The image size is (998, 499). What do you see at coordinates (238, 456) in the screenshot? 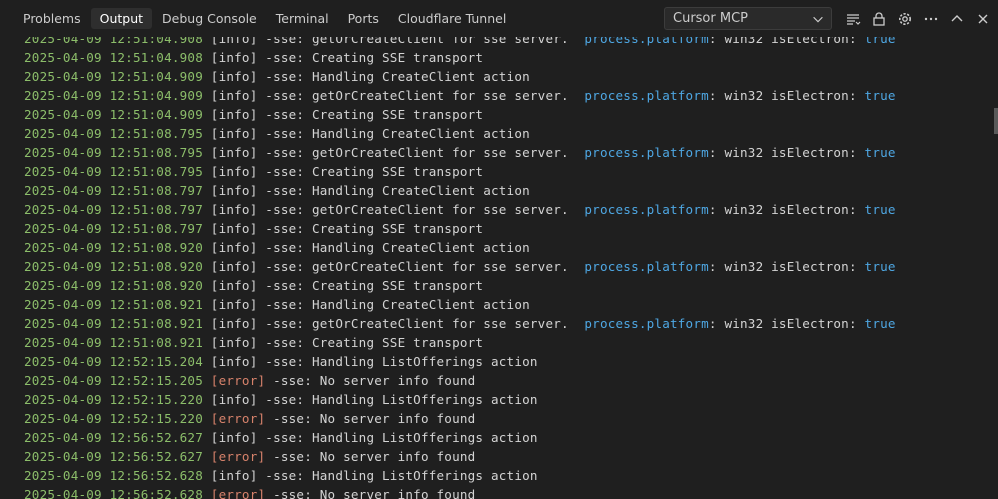
I see `log-level: [error]` at bounding box center [238, 456].